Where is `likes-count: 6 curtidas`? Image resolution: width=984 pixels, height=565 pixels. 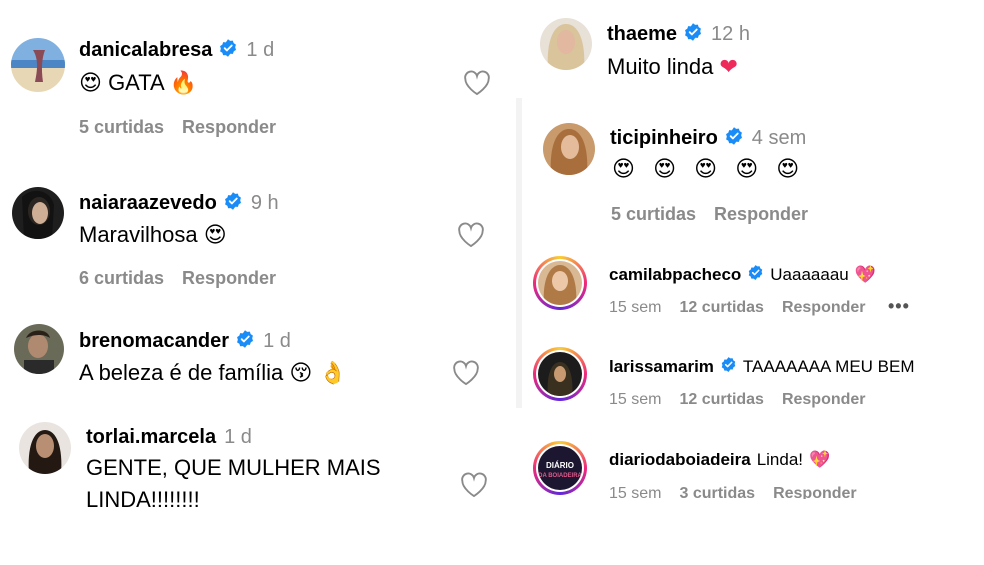
likes-count: 6 curtidas is located at coordinates (121, 278).